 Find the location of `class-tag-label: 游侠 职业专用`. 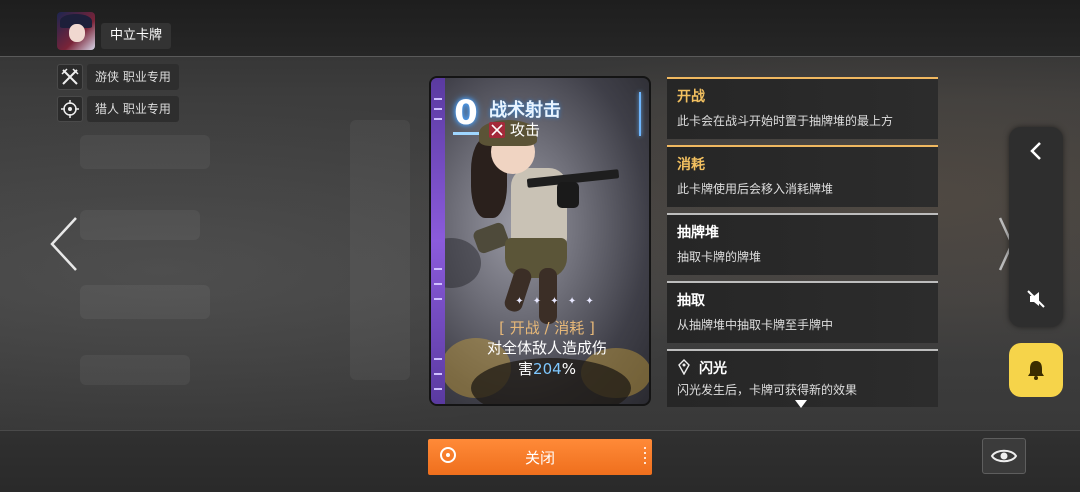

class-tag-label: 游侠 职业专用 is located at coordinates (133, 77).